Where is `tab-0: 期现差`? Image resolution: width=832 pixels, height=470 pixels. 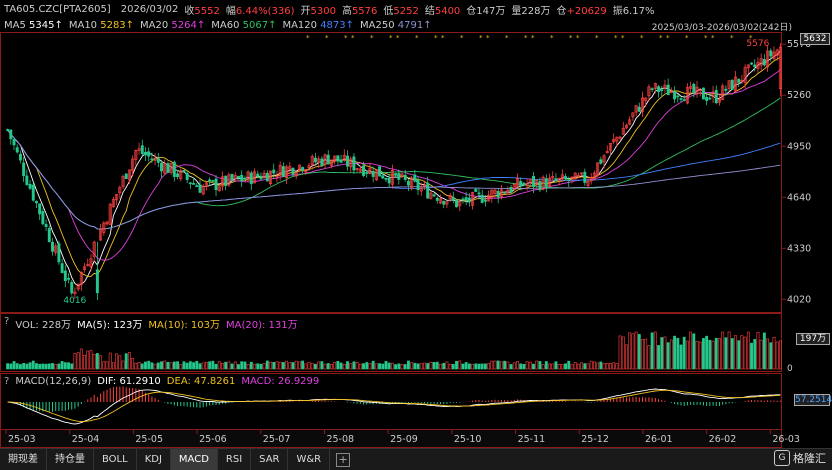
tab-0: 期现差 is located at coordinates (23, 459).